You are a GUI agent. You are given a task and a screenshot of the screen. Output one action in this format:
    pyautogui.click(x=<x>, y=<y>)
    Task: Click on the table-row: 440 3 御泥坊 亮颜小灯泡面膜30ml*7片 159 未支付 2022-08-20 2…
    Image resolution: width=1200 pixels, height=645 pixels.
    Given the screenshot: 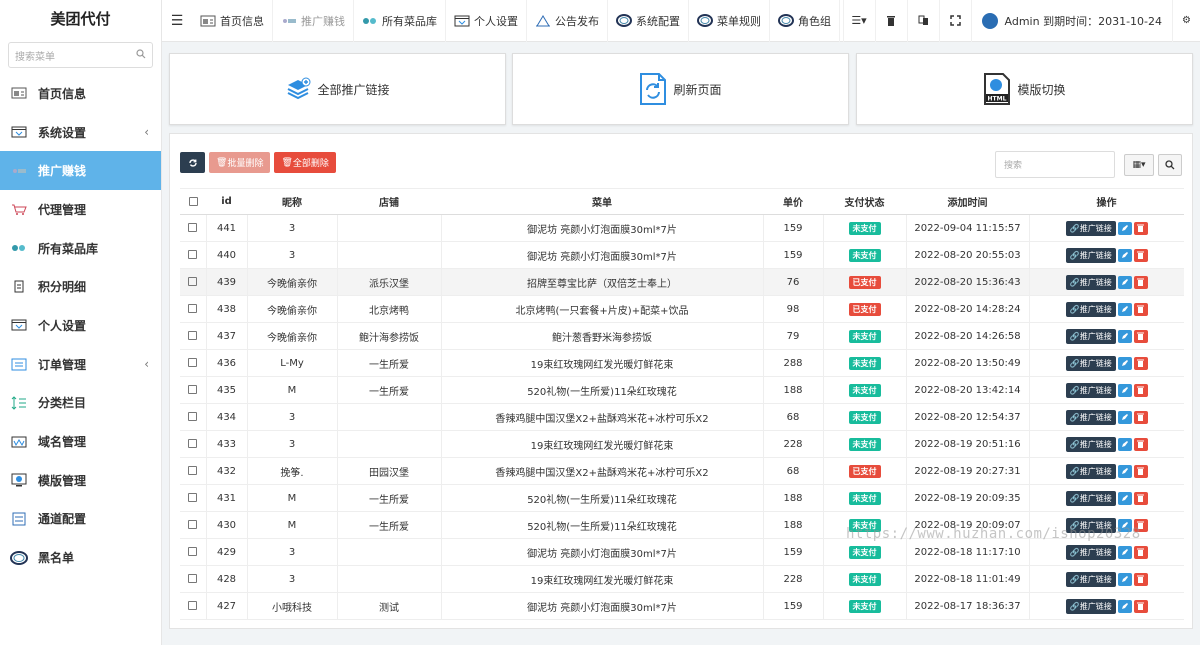 What is the action you would take?
    pyautogui.click(x=682, y=255)
    